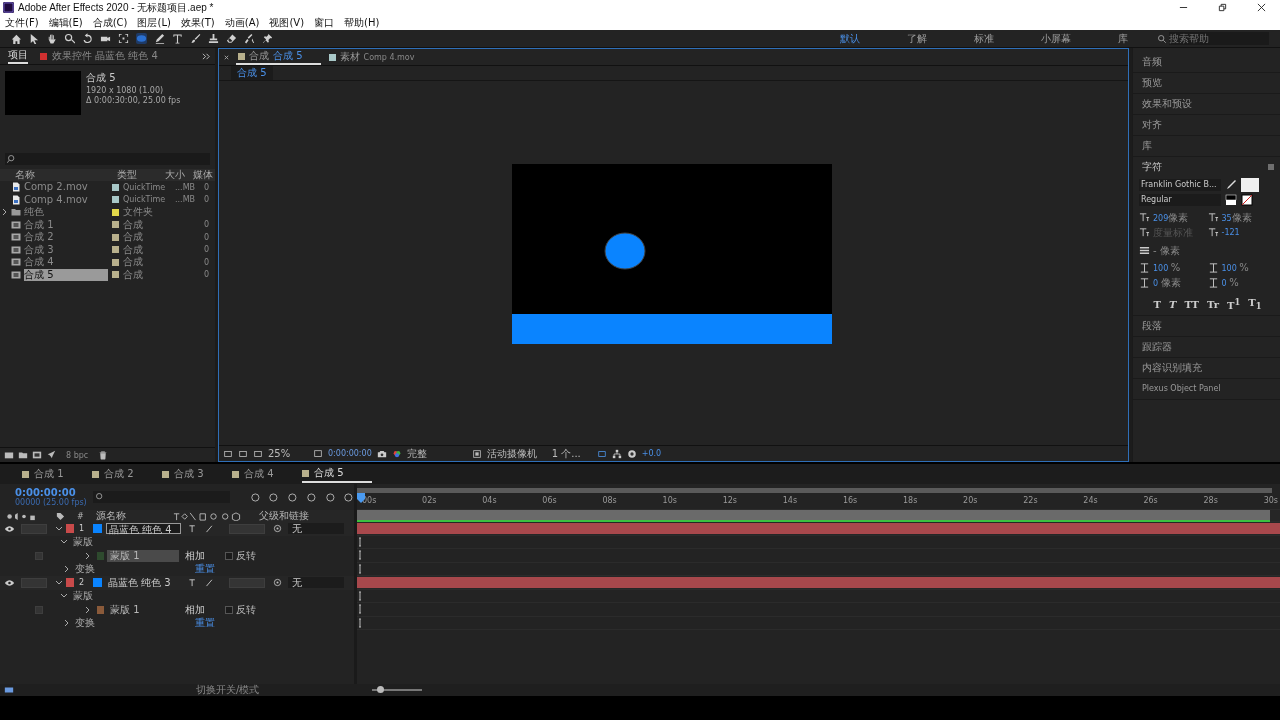 This screenshot has width=1280, height=720. What do you see at coordinates (1219, 38) in the screenshot?
I see `help-search-field: 搜索帮助` at bounding box center [1219, 38].